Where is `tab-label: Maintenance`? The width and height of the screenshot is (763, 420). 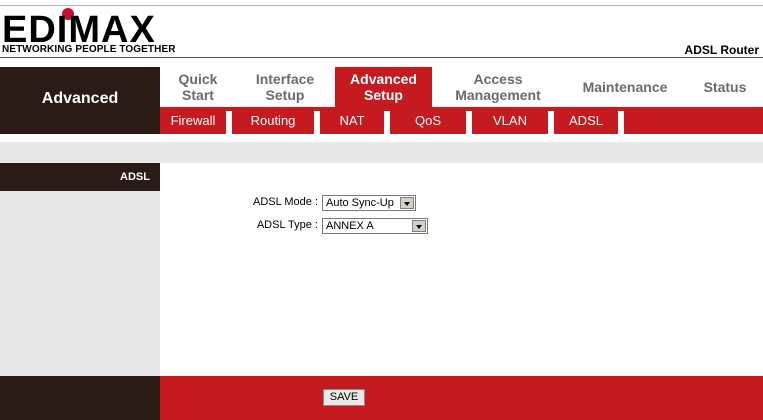
tab-label: Maintenance is located at coordinates (625, 87).